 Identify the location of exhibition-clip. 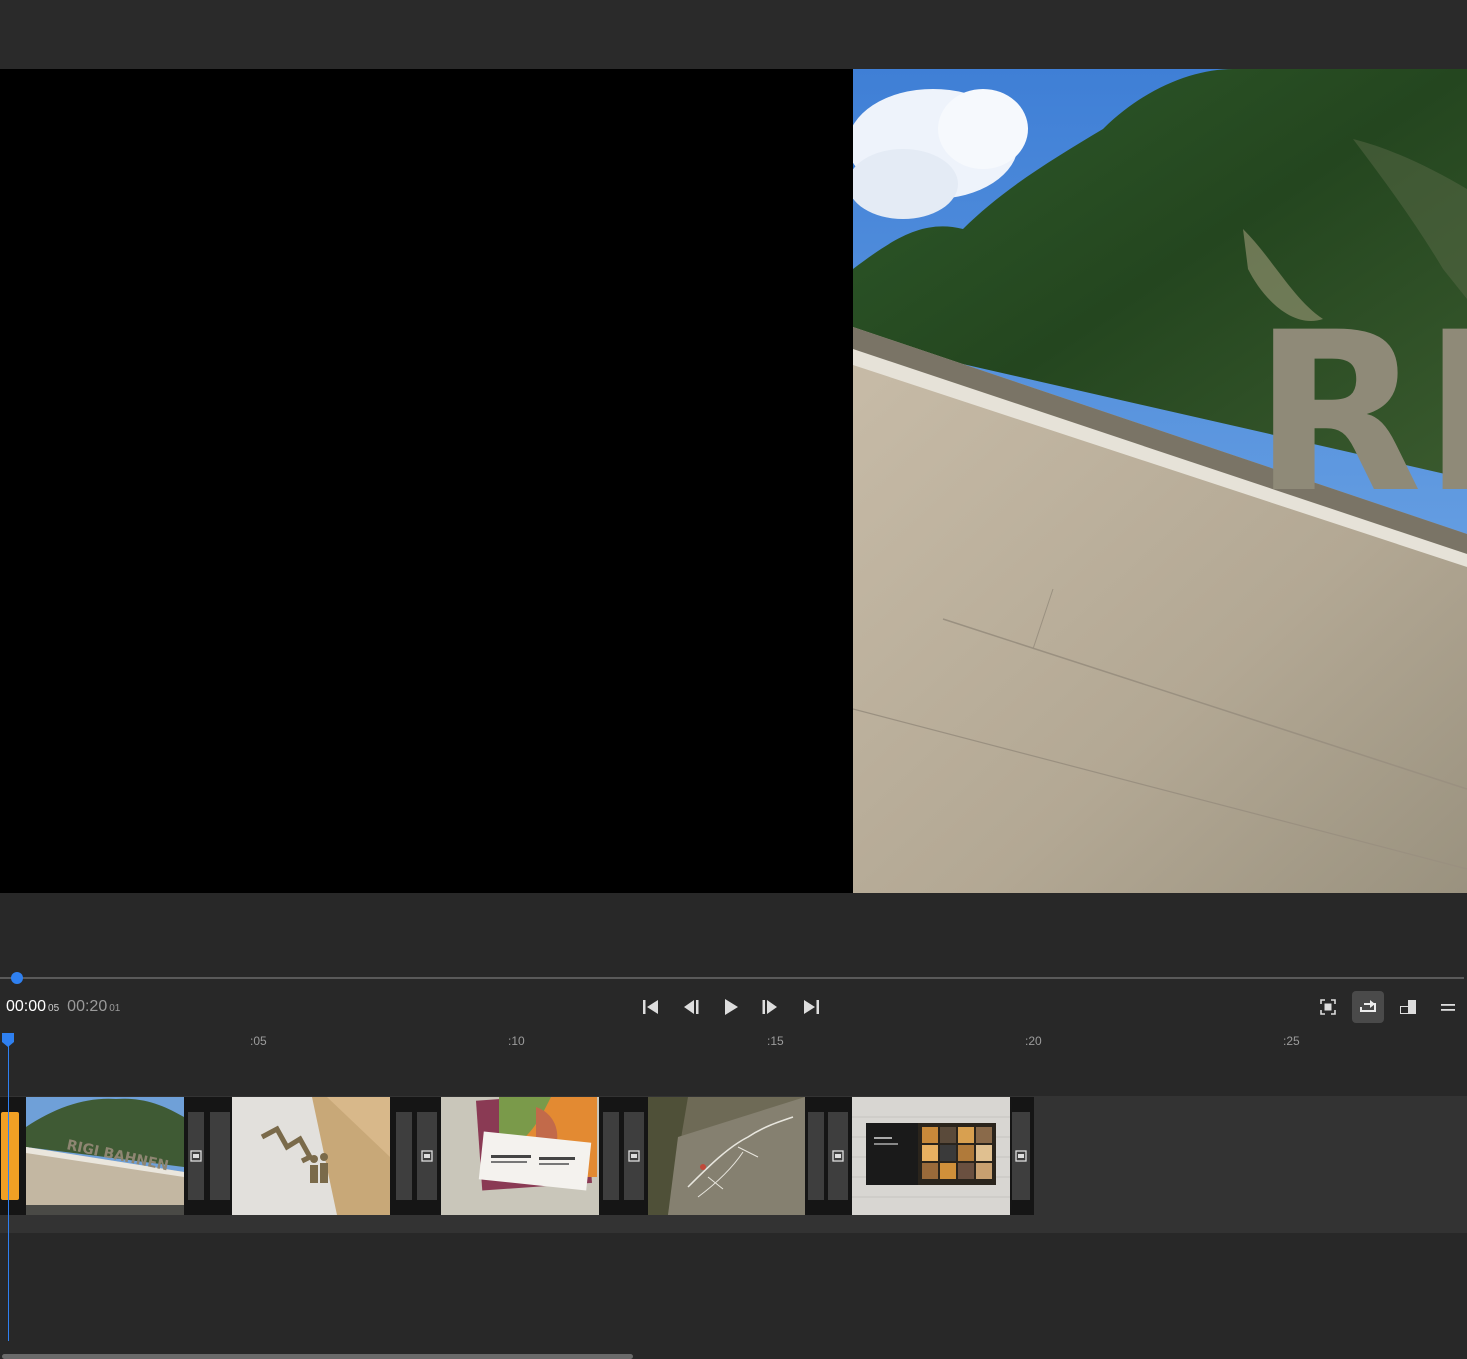
(931, 1156).